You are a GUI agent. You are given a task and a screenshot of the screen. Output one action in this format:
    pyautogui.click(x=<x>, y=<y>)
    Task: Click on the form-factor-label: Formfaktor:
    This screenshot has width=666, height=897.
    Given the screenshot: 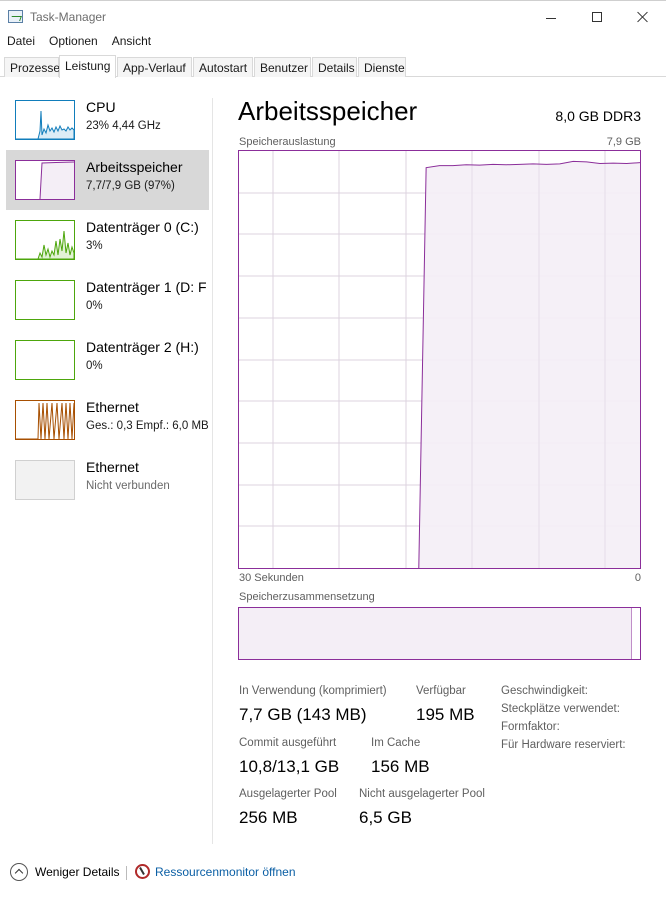 What is the action you would take?
    pyautogui.click(x=530, y=727)
    